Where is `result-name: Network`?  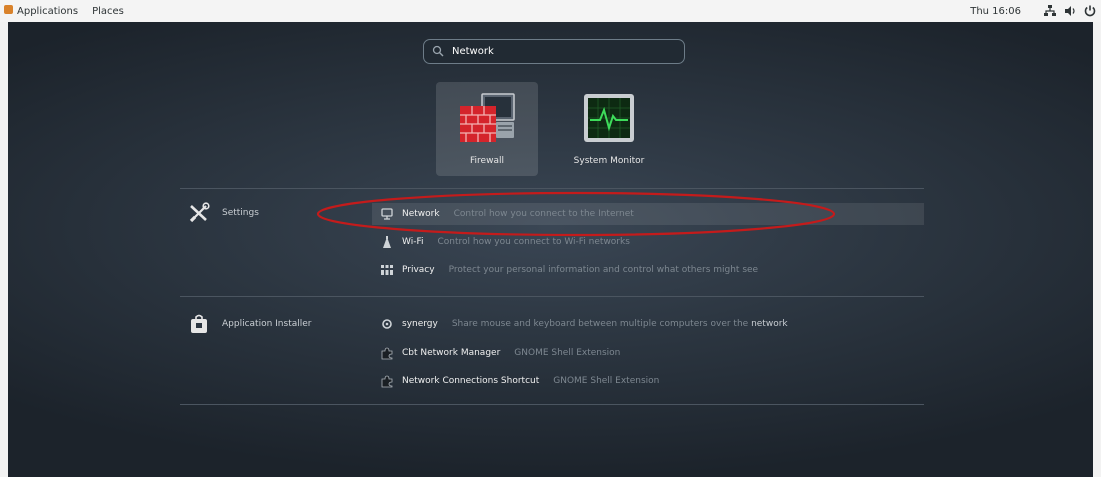 result-name: Network is located at coordinates (421, 214).